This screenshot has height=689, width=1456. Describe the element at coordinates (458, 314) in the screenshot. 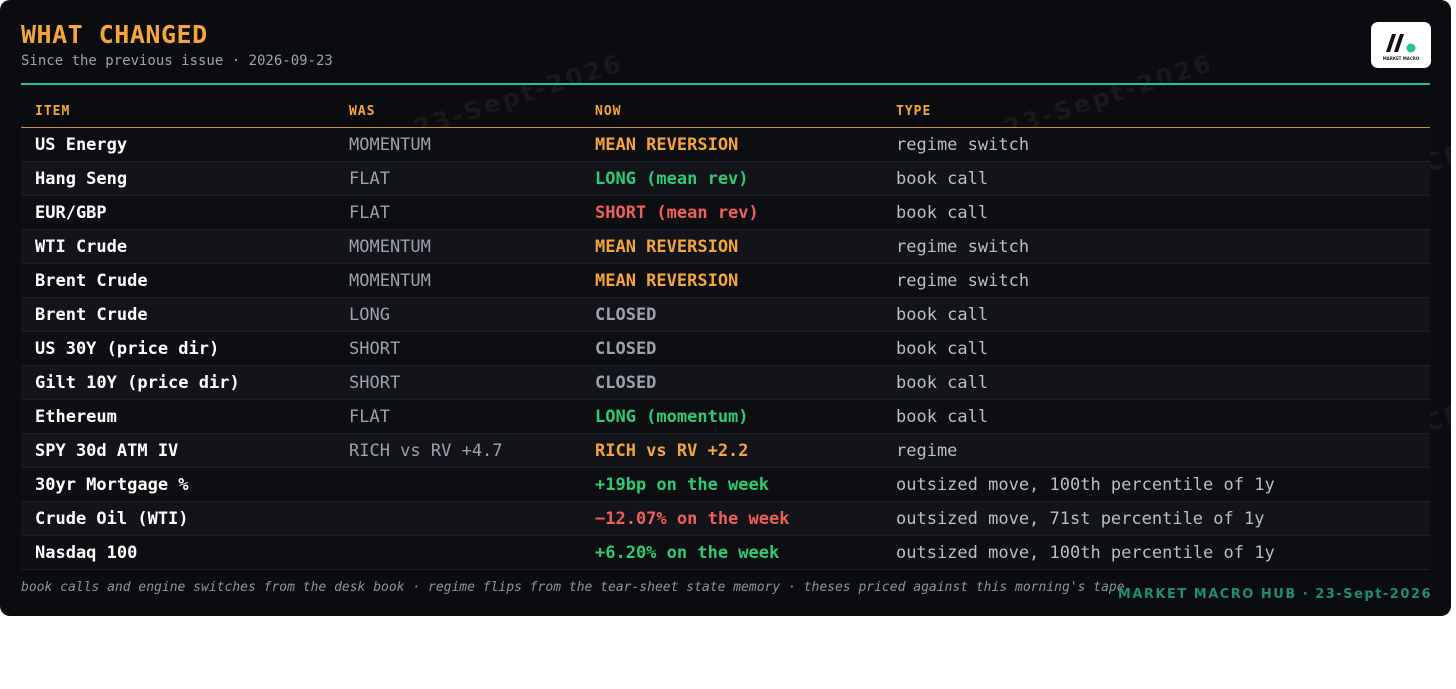

I see `row-was-cell: LONG` at that location.